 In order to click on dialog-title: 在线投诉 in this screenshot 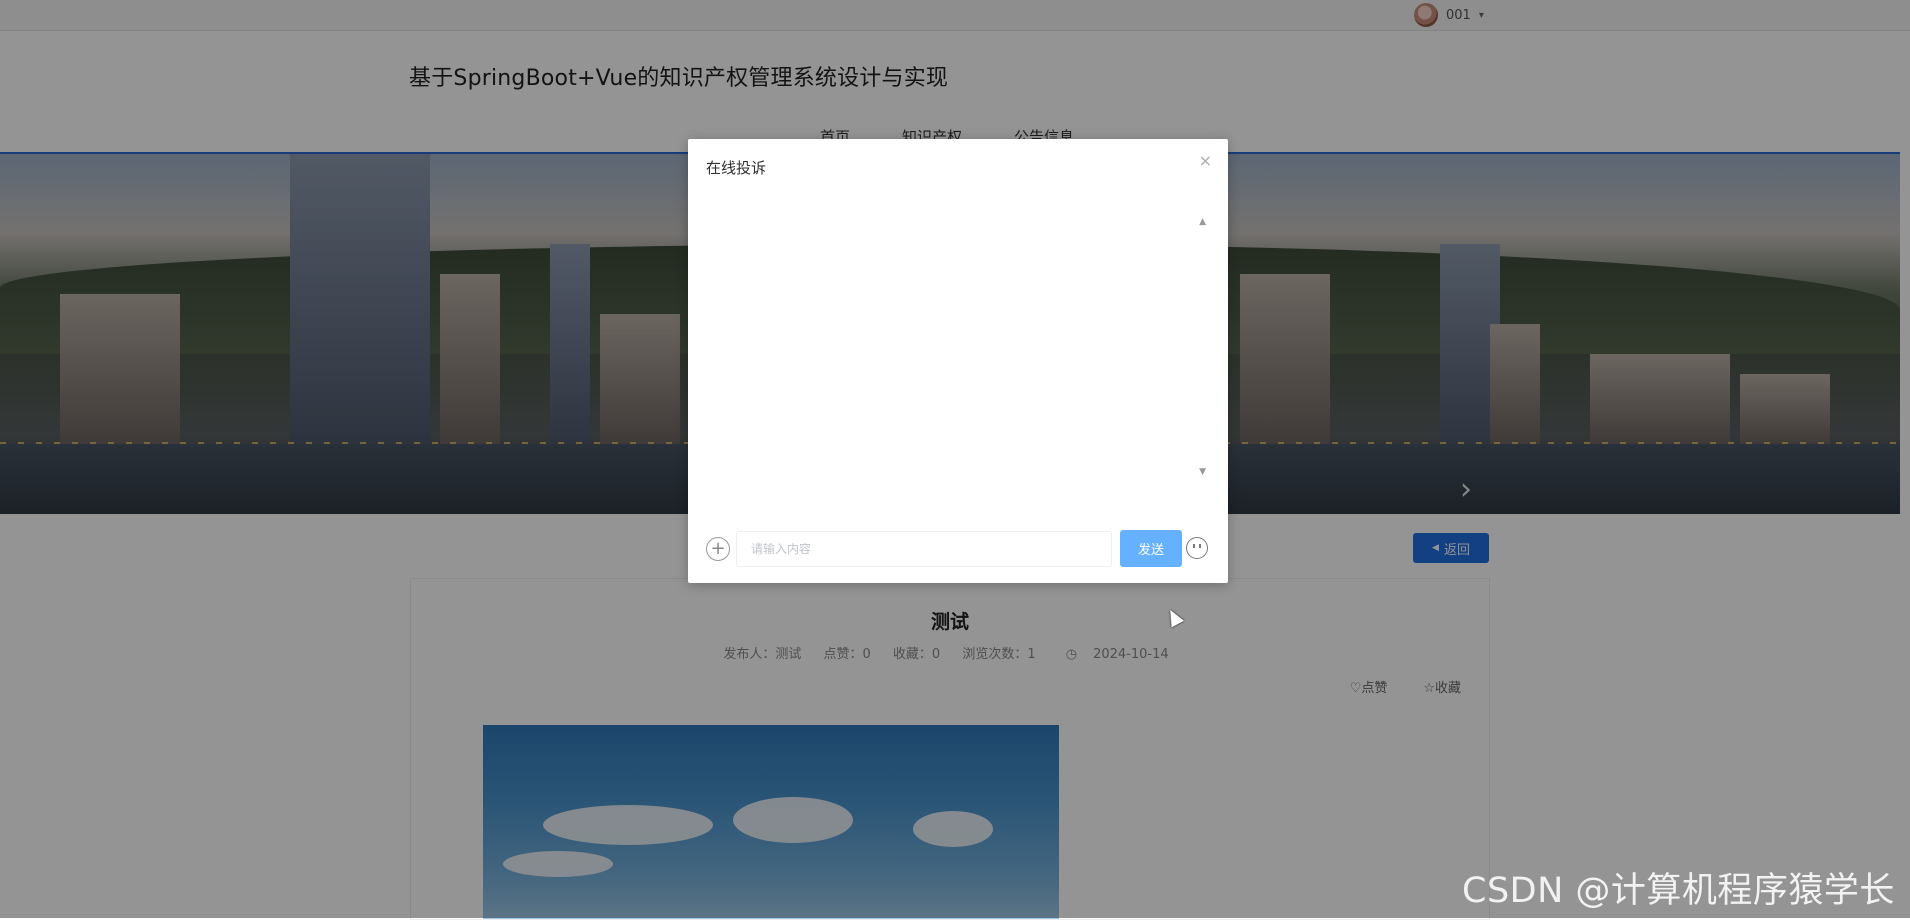, I will do `click(736, 168)`.